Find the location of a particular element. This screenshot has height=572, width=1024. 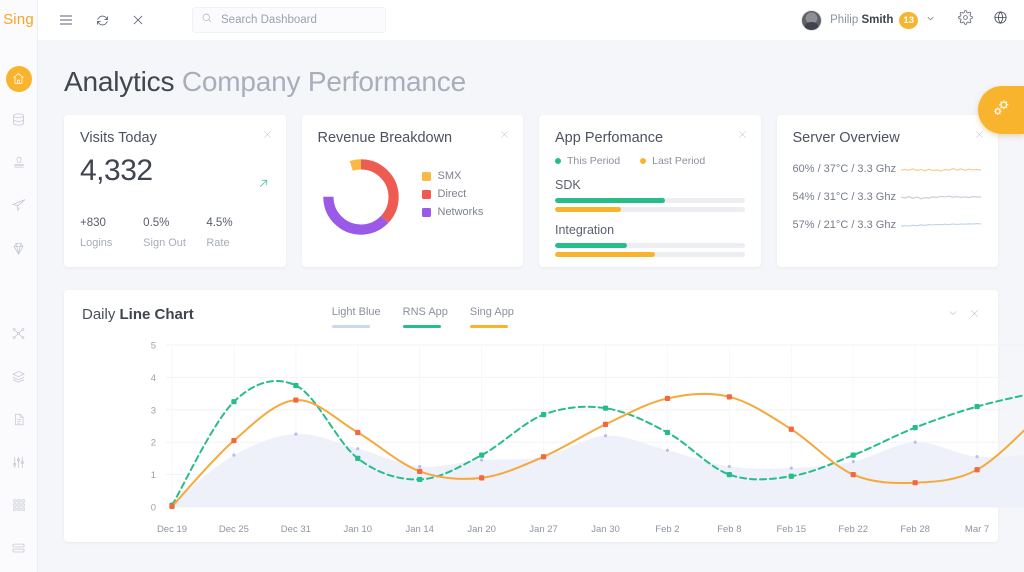

progress-sdk-this-period is located at coordinates (650, 200).